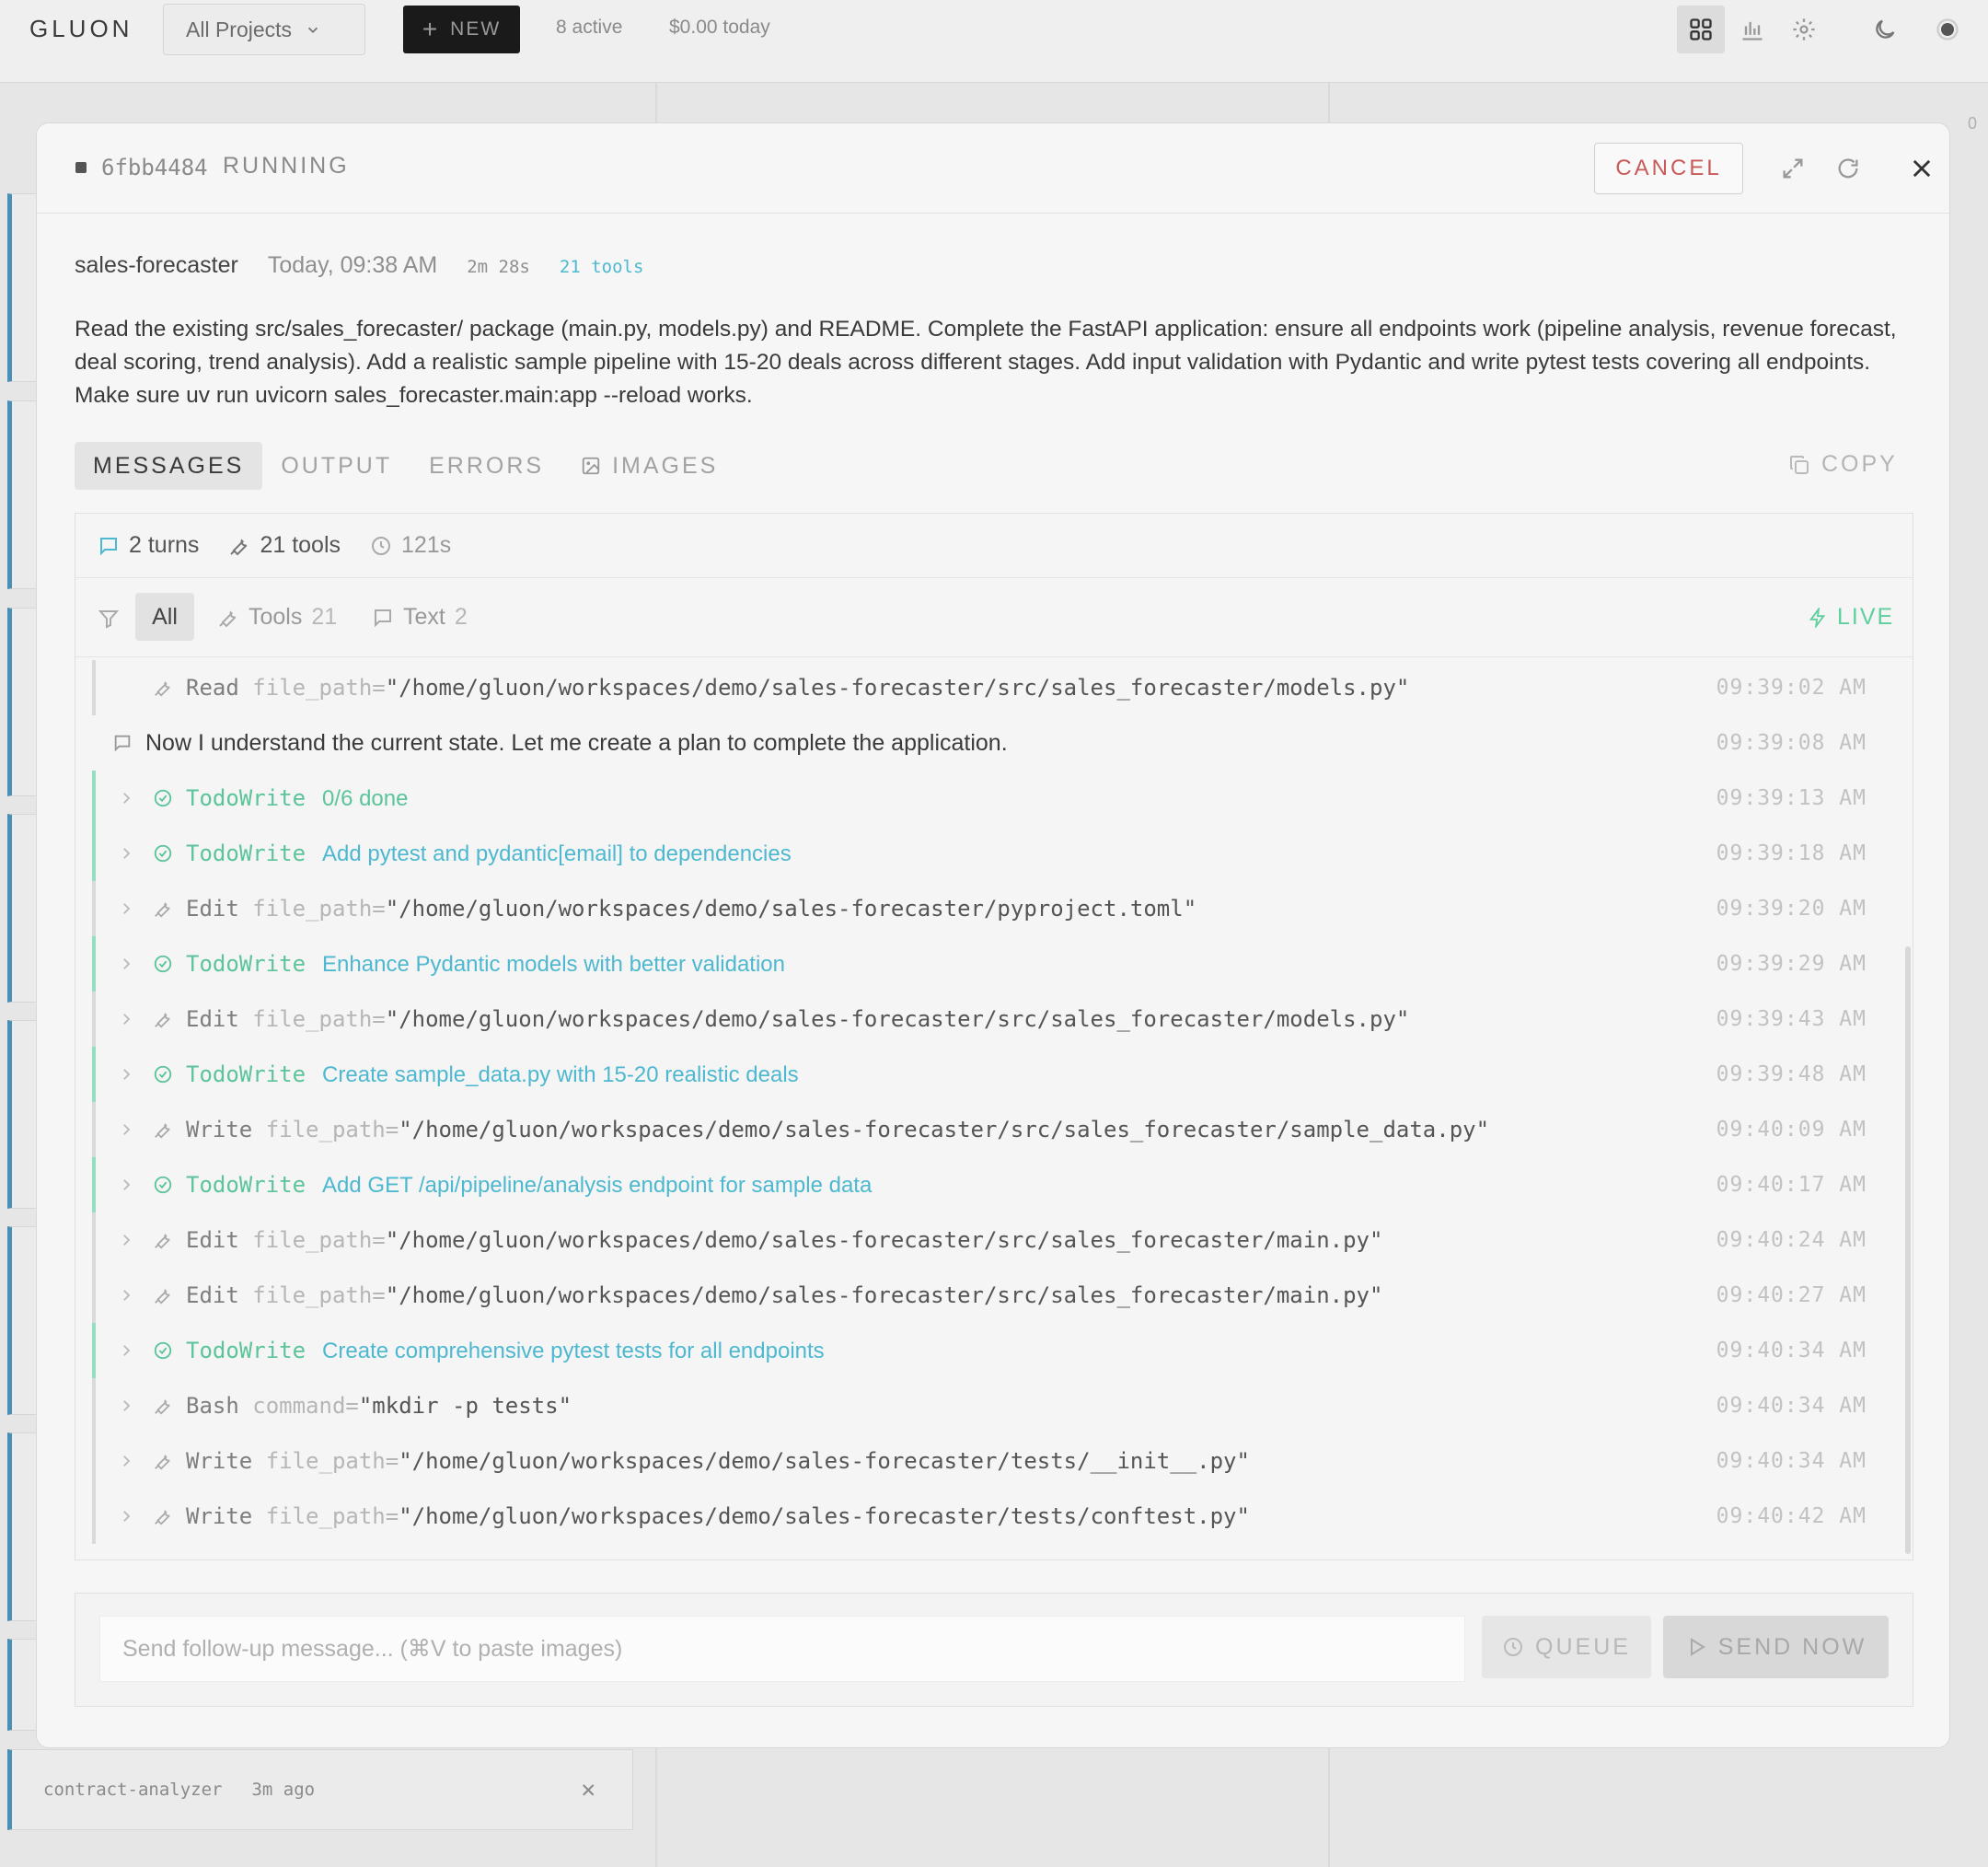  I want to click on send-now-button: SEND NOW, so click(1776, 1647).